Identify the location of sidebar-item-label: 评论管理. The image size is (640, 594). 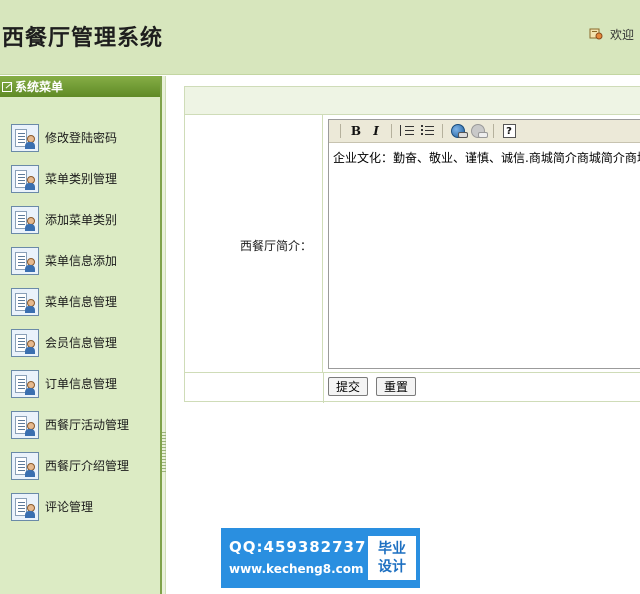
(69, 507).